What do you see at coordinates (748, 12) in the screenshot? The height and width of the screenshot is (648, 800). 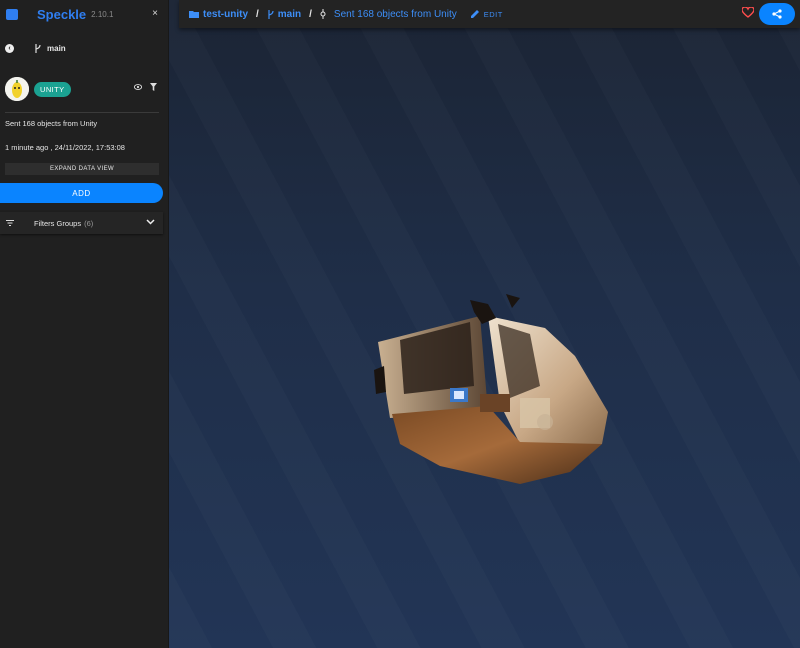 I see `heart-icon` at bounding box center [748, 12].